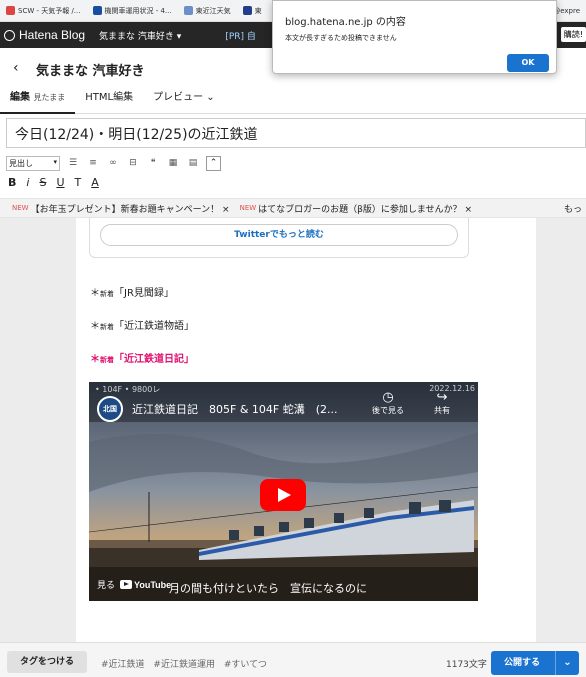 This screenshot has width=586, height=677. What do you see at coordinates (283, 495) in the screenshot?
I see `play-button` at bounding box center [283, 495].